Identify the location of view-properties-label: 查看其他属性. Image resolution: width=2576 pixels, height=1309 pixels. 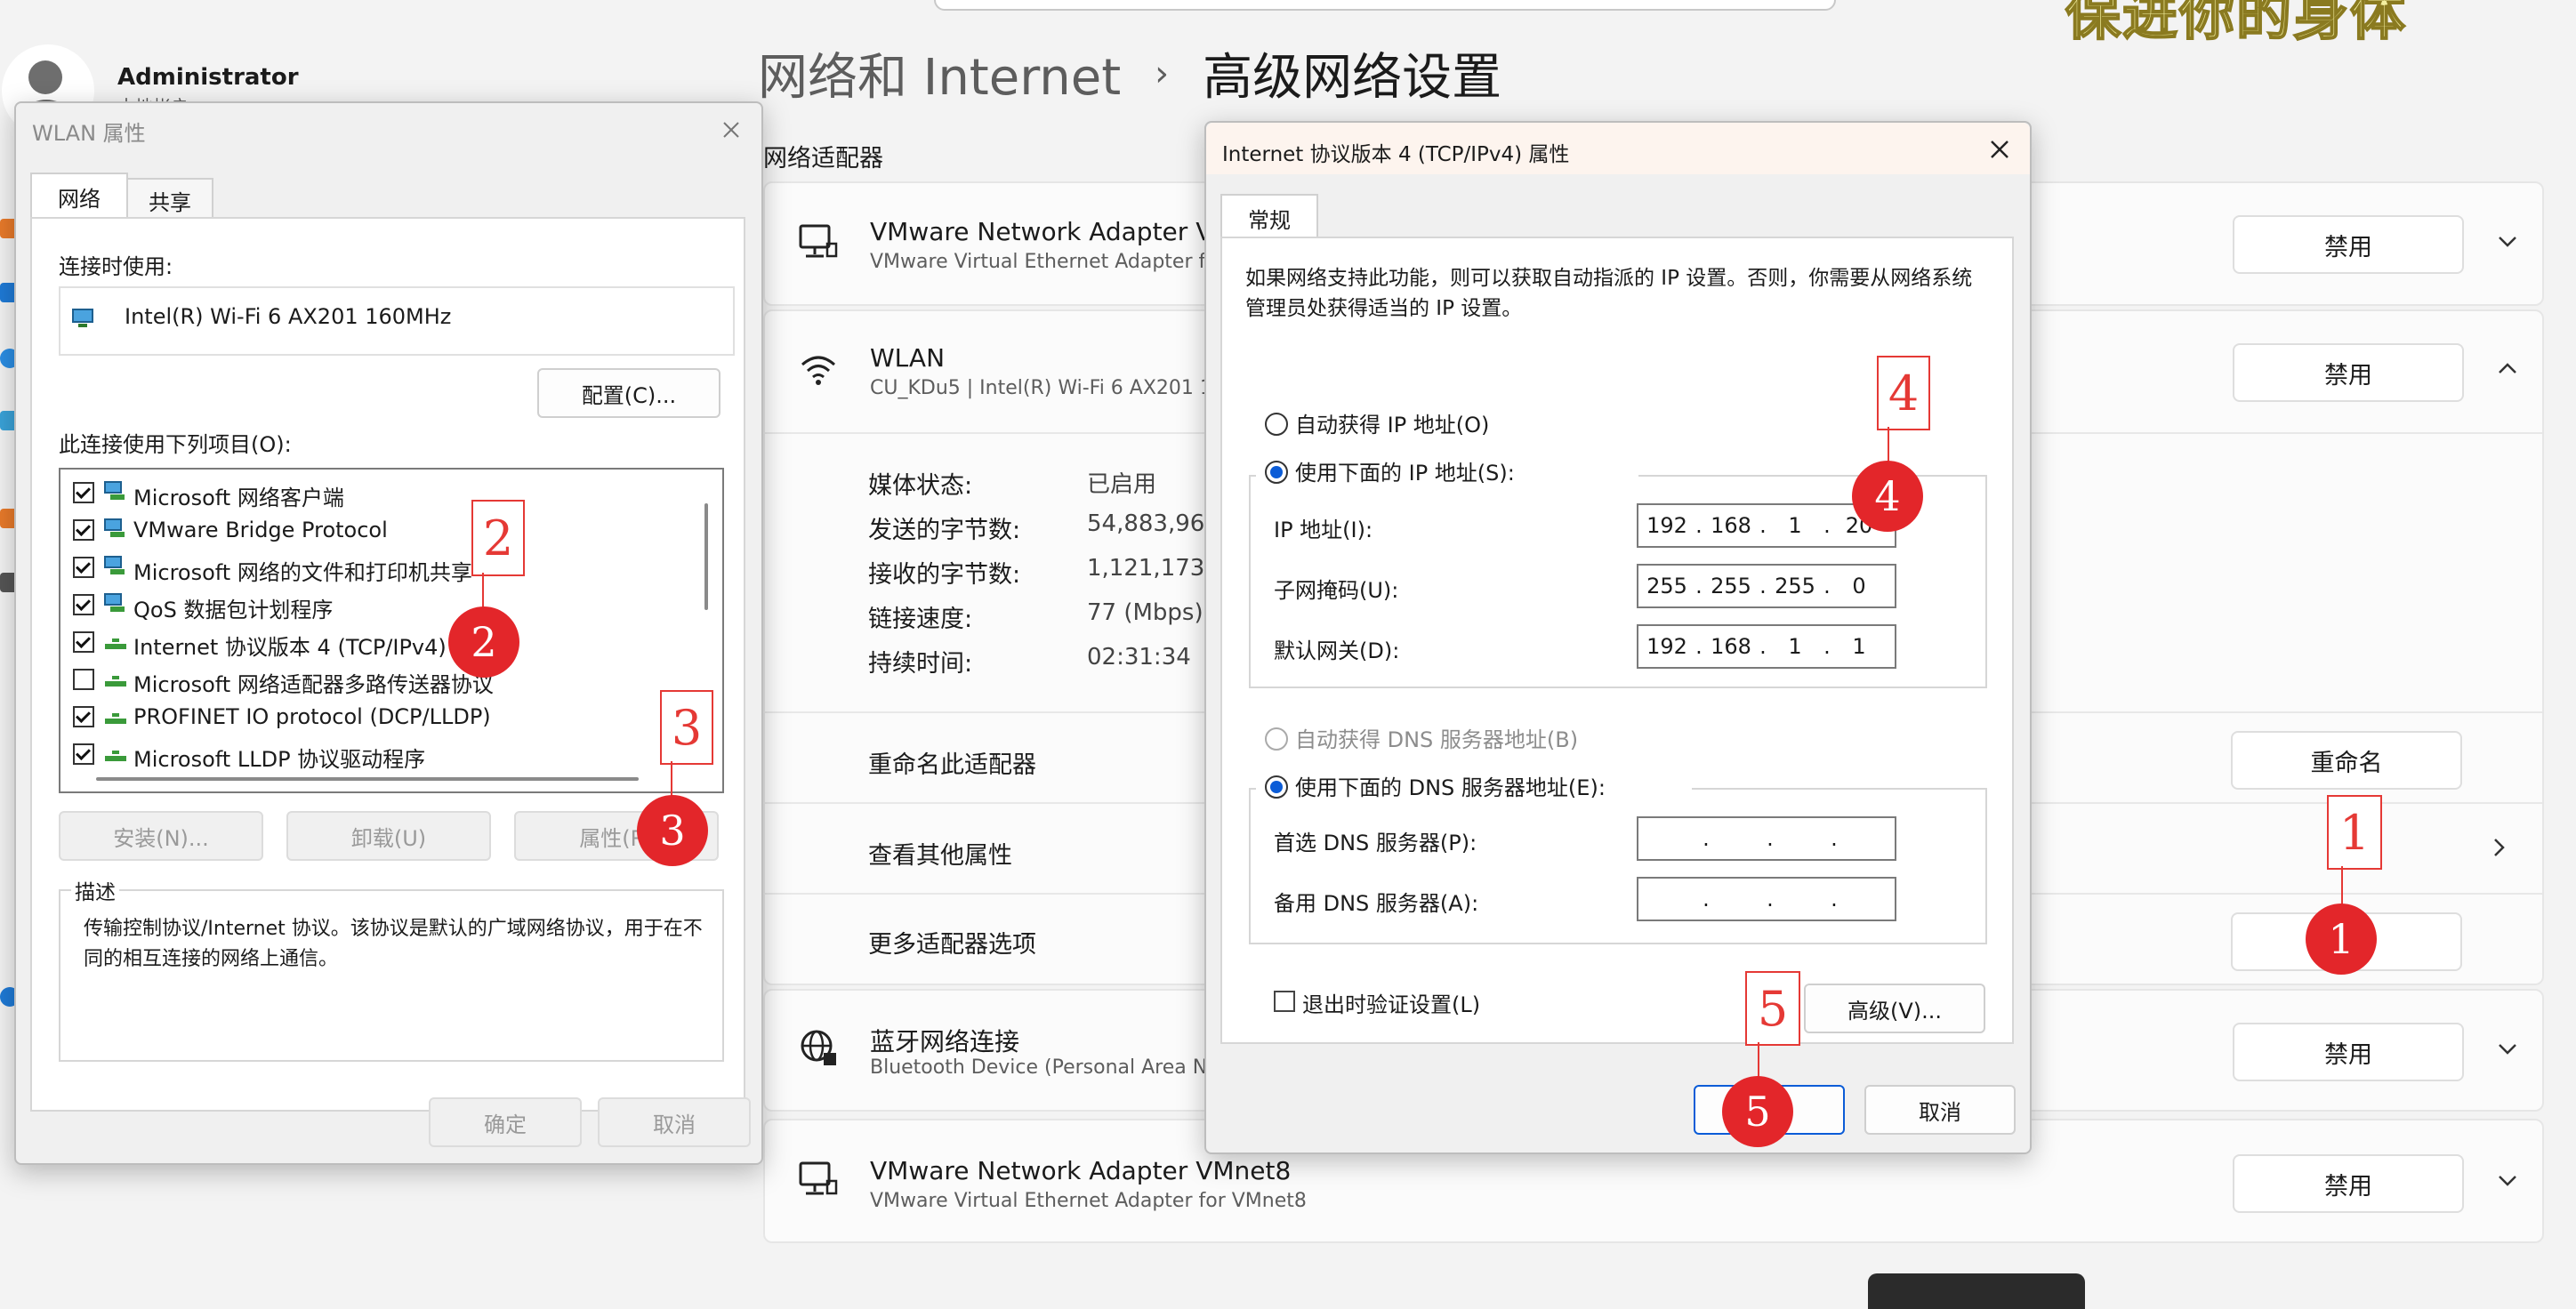
(940, 853).